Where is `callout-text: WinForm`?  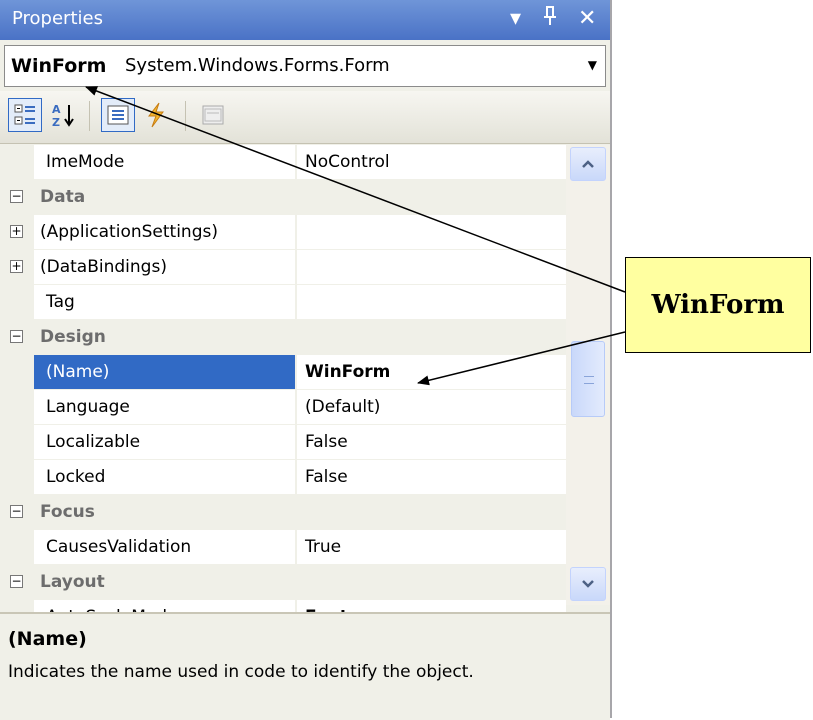 callout-text: WinForm is located at coordinates (718, 305).